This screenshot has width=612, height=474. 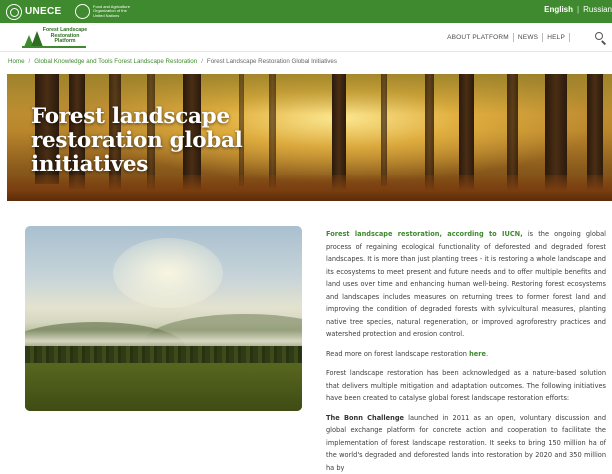 I want to click on read-more-link: here, so click(x=477, y=354).